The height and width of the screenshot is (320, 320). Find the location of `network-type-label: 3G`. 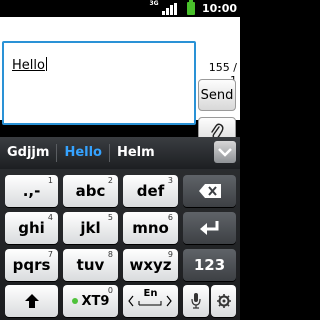

network-type-label: 3G is located at coordinates (154, 3).